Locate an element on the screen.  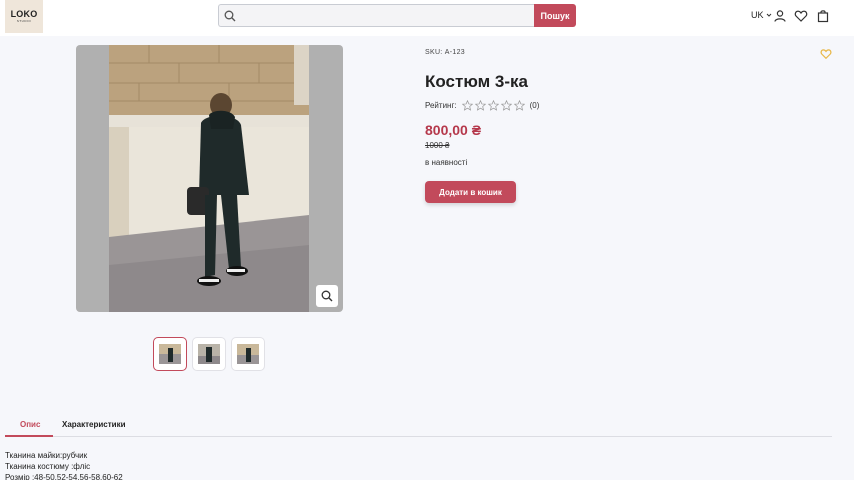
favorite-heart-icon is located at coordinates (826, 54).